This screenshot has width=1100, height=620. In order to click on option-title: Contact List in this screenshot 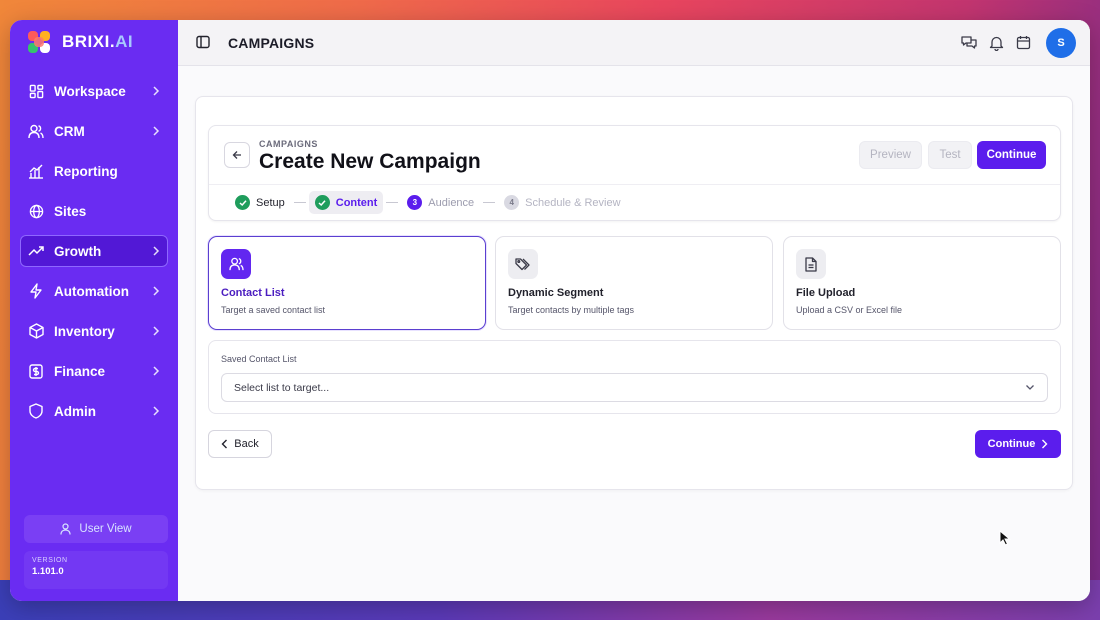, I will do `click(253, 293)`.